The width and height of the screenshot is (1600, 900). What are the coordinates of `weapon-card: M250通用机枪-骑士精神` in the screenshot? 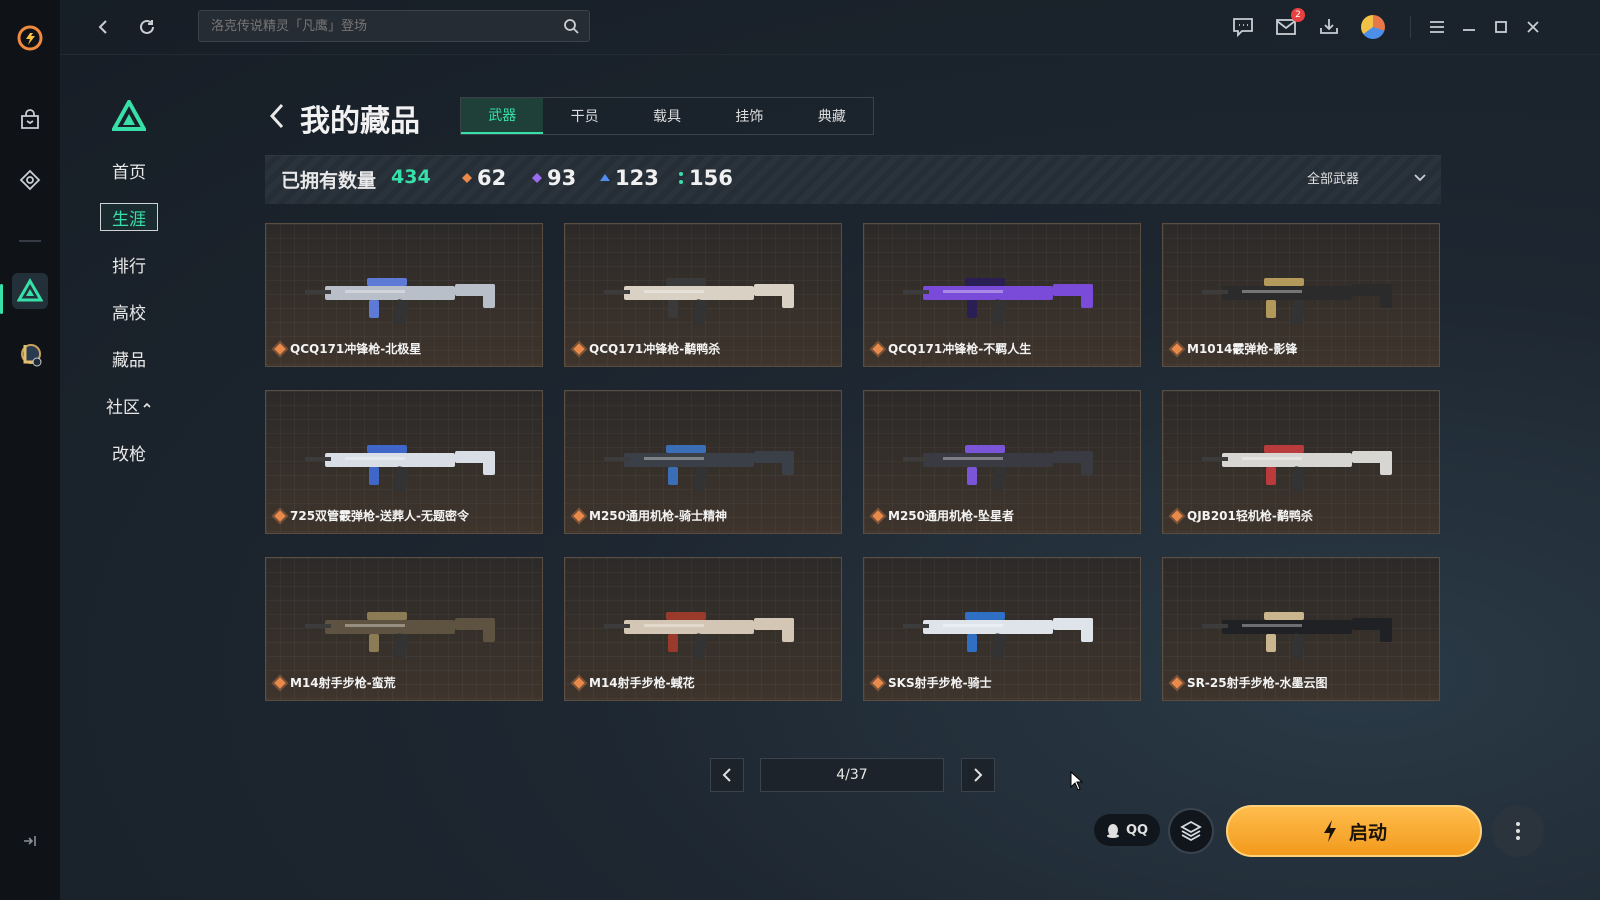 It's located at (703, 462).